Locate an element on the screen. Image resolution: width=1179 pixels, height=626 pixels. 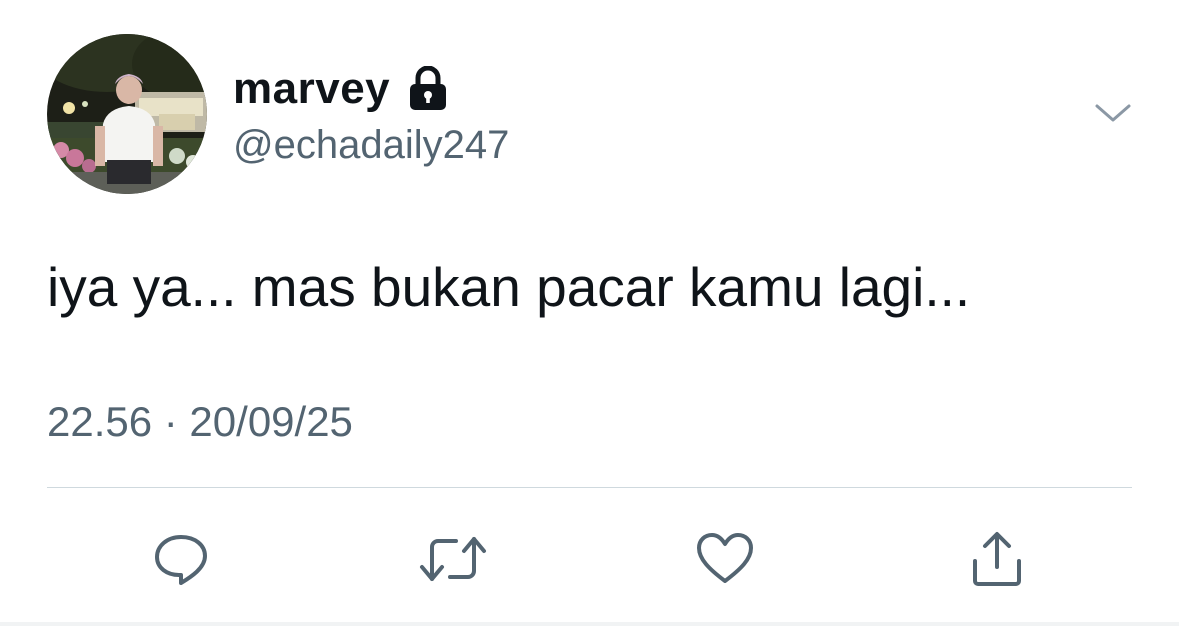
share-icon is located at coordinates (997, 559).